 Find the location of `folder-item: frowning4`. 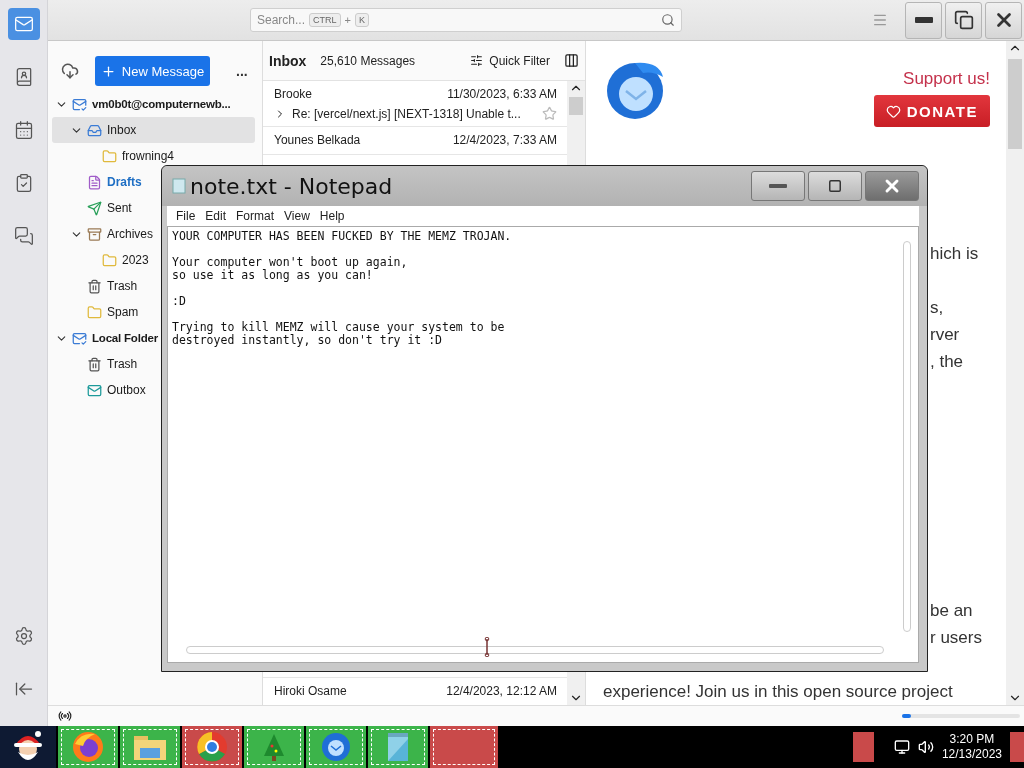

folder-item: frowning4 is located at coordinates (113, 156).